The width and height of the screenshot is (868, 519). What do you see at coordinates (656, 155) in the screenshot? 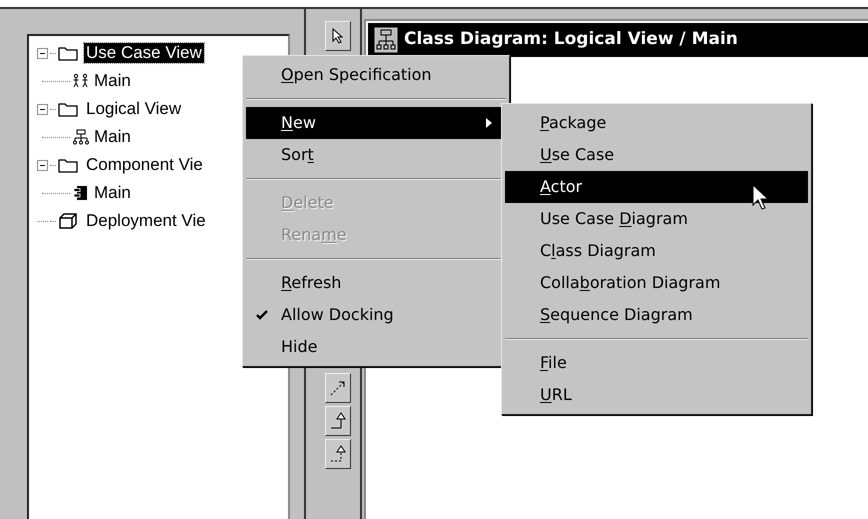
I see `menu-item: Use Case` at bounding box center [656, 155].